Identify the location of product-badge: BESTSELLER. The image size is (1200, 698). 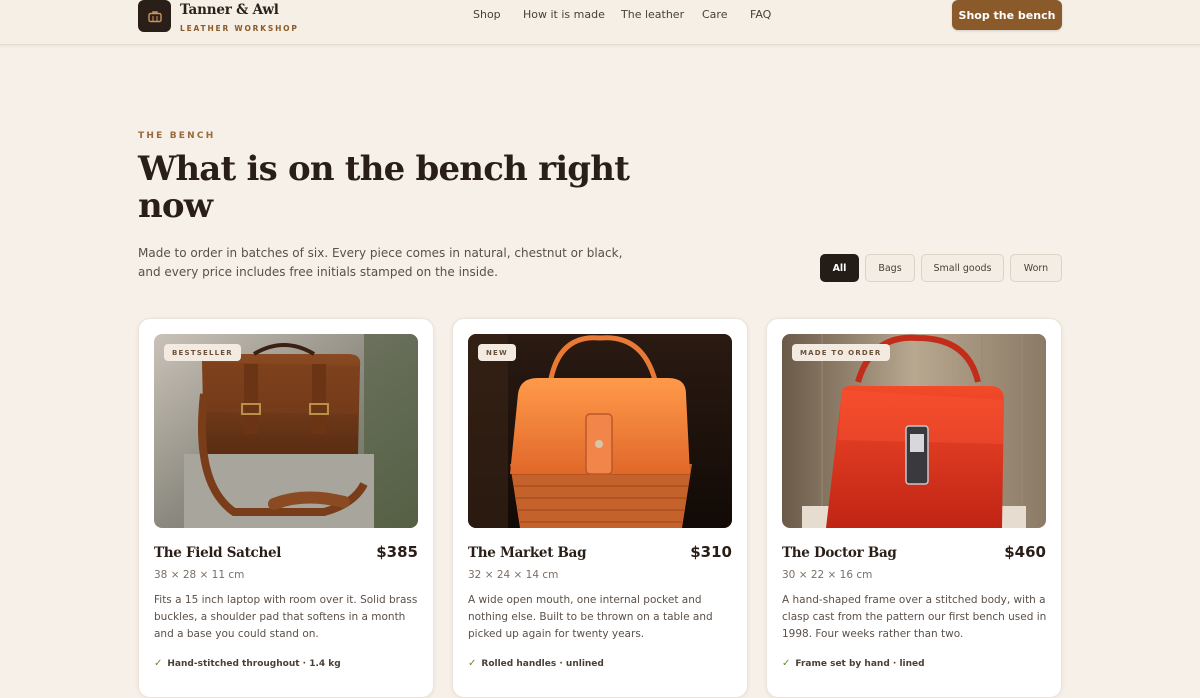
(202, 352).